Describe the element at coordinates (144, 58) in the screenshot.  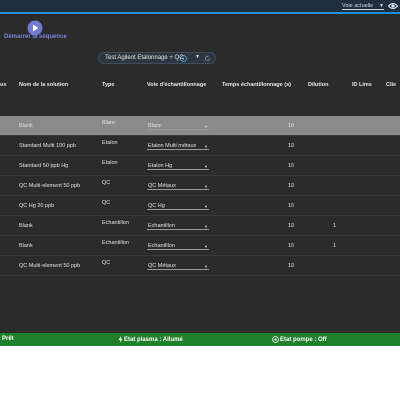
I see `sequence-name: Test Agilent Etalonnage + QC` at that location.